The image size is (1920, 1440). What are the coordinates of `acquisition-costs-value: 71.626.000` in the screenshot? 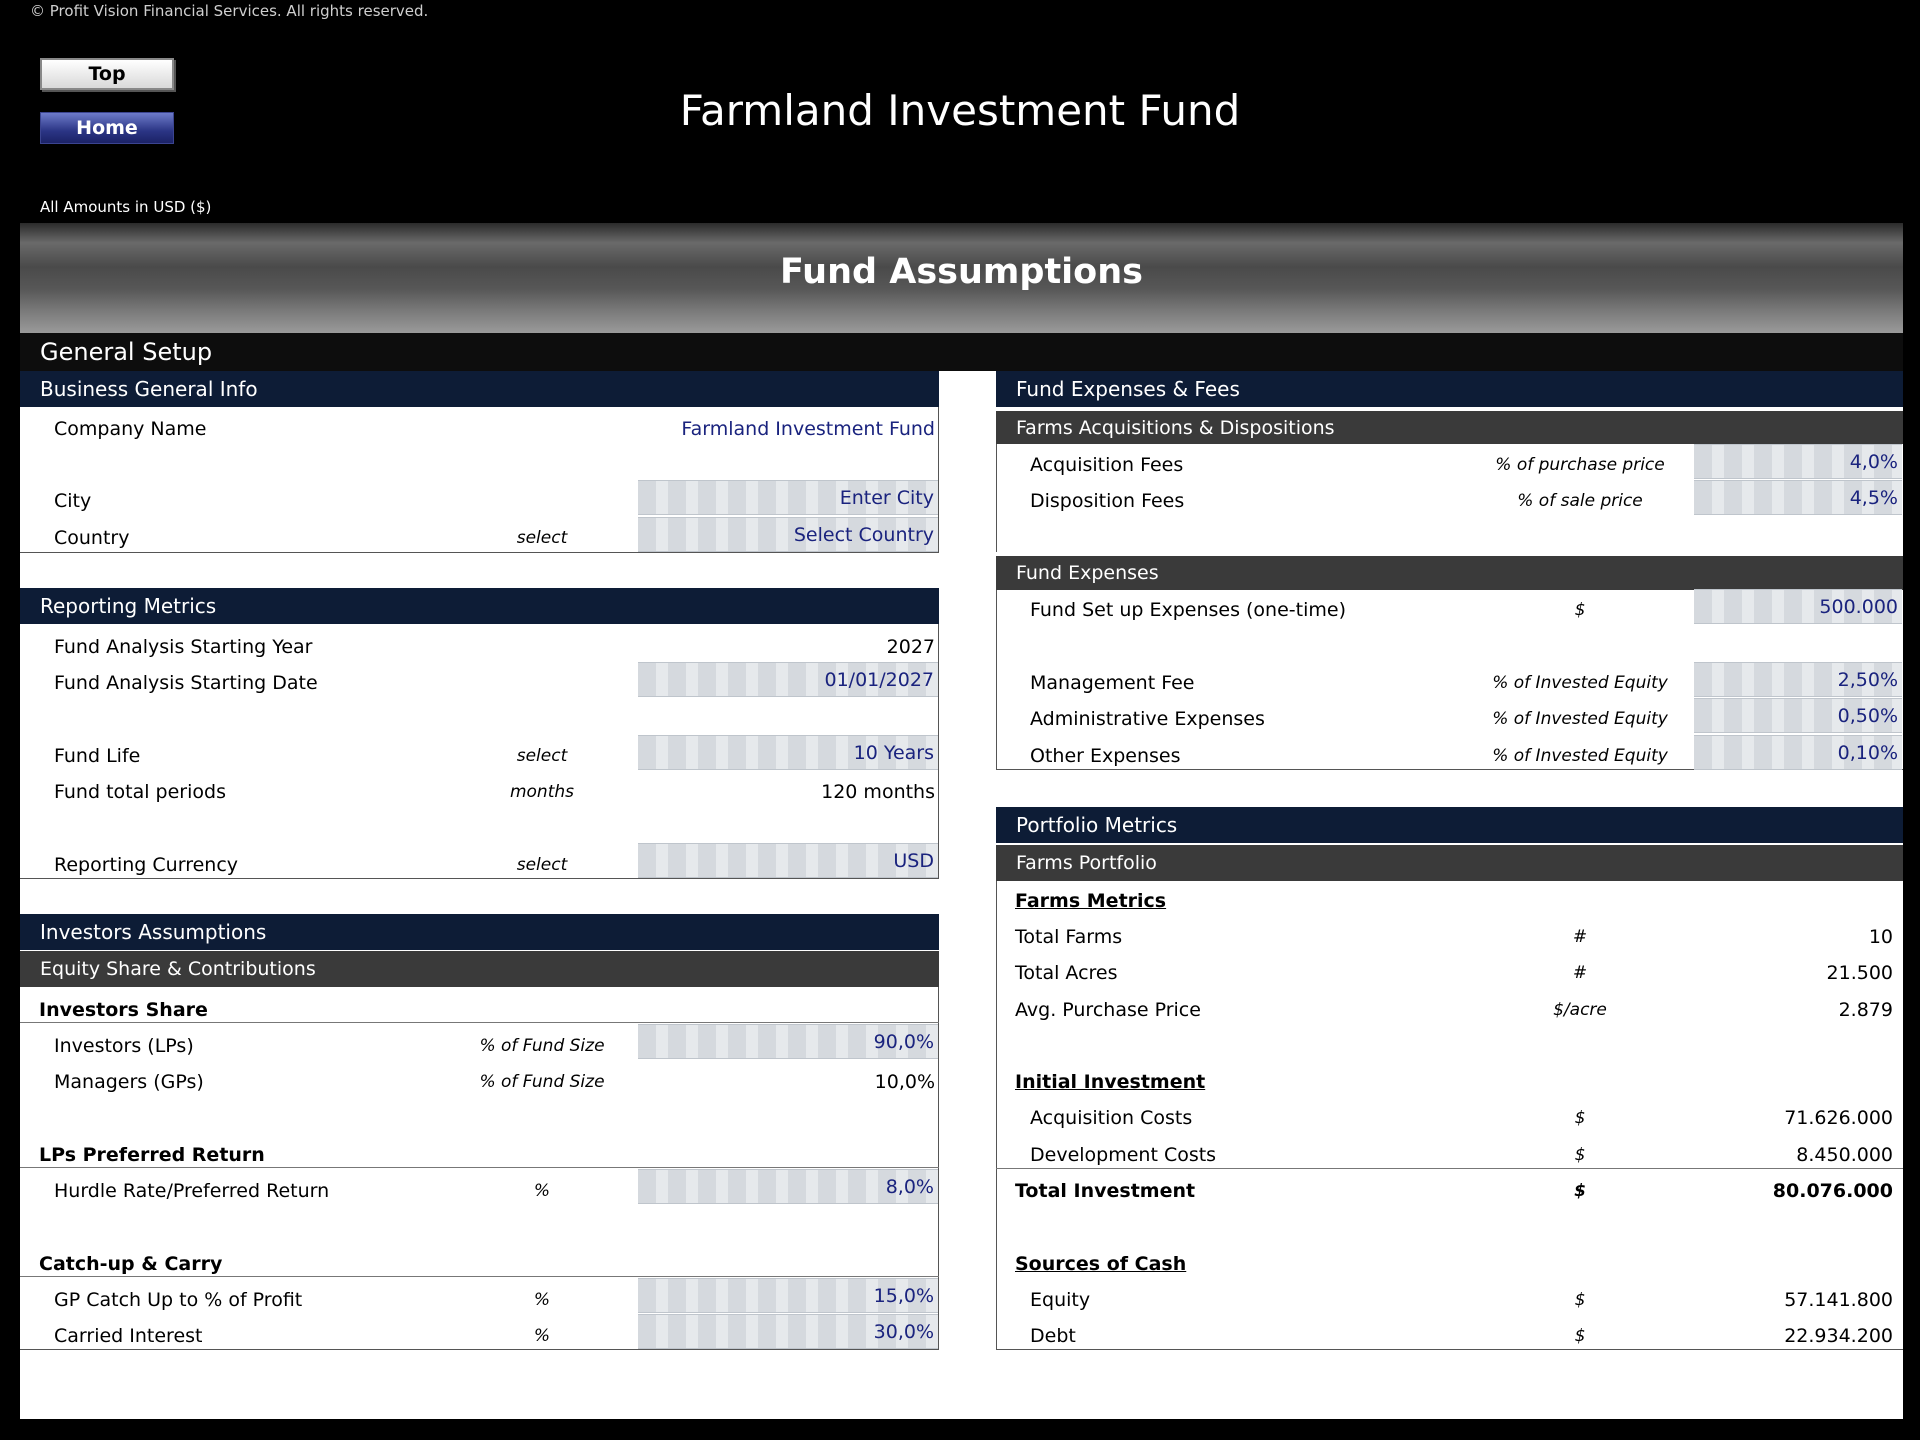 It's located at (1838, 1118).